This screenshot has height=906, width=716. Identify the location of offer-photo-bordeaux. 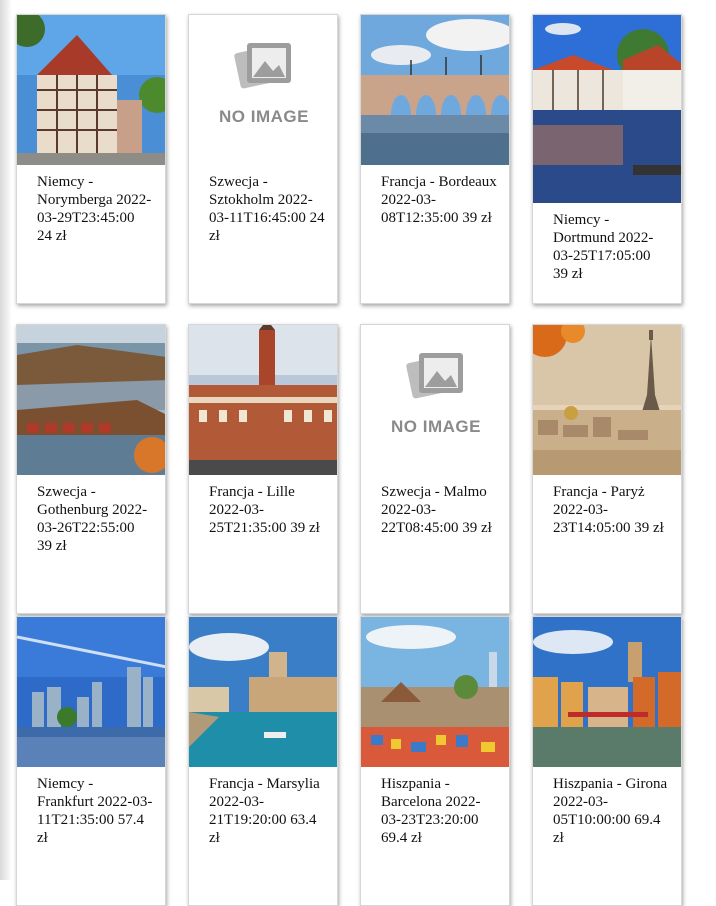
(435, 90).